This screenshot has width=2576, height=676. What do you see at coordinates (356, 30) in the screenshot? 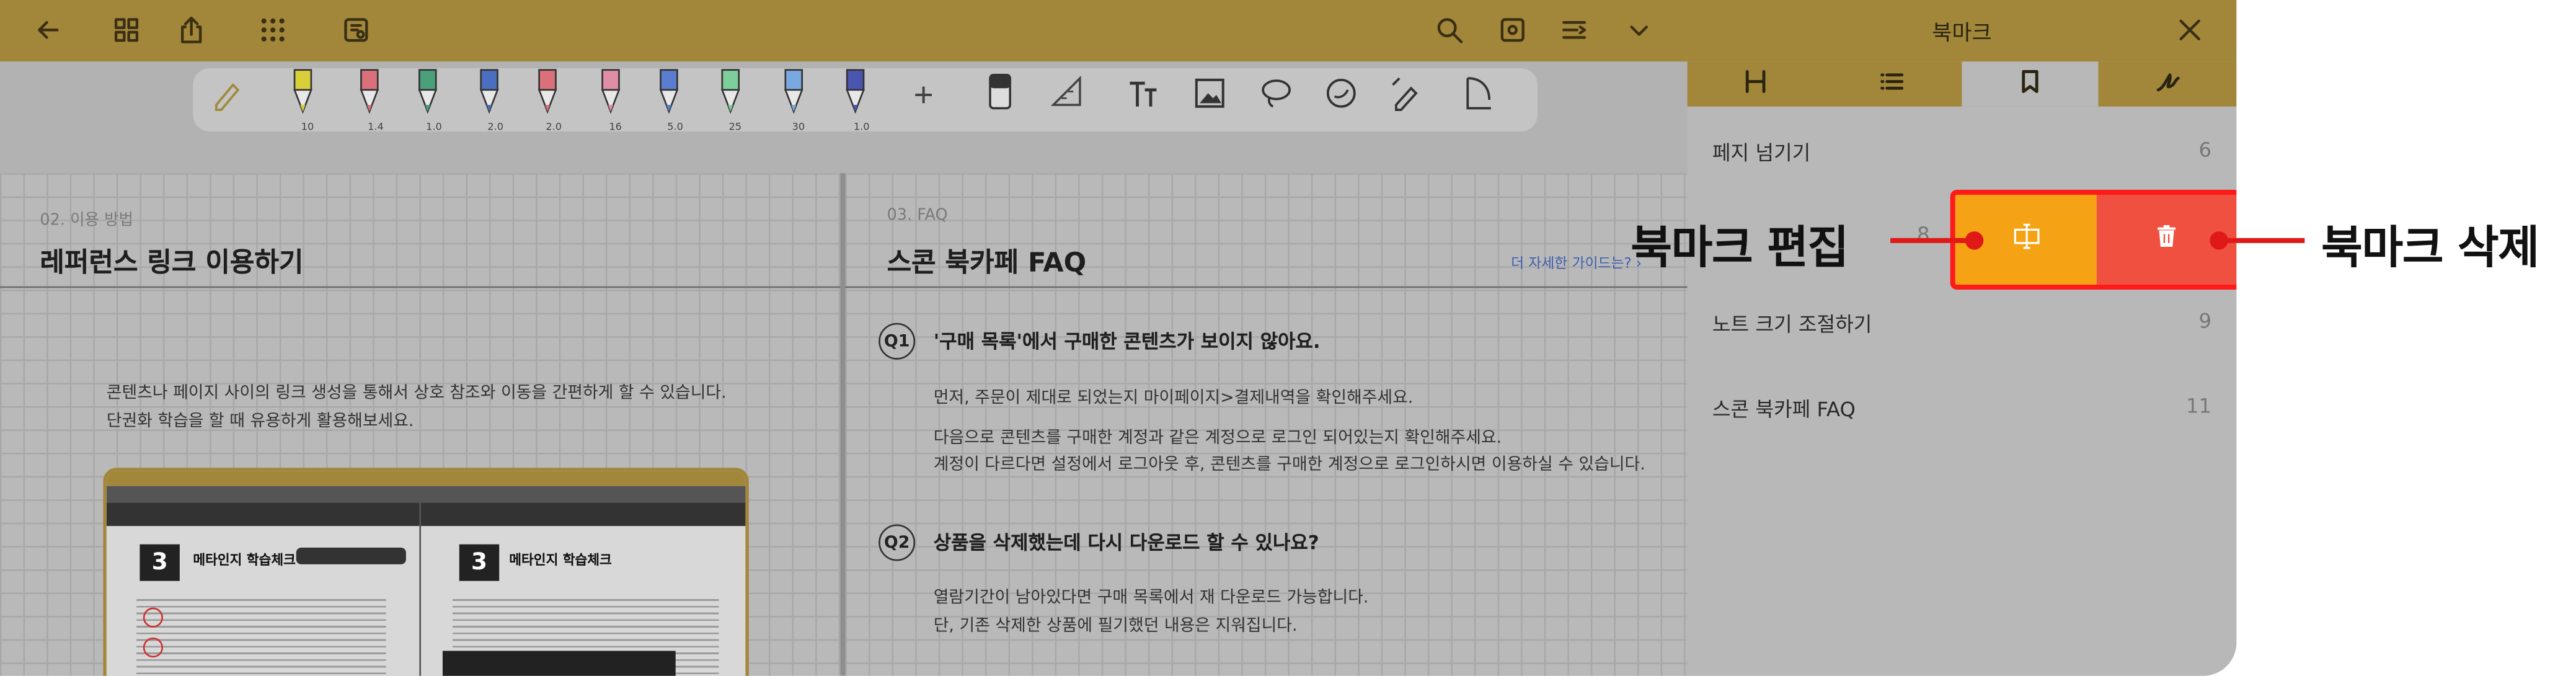
I see `settings-book-icon` at bounding box center [356, 30].